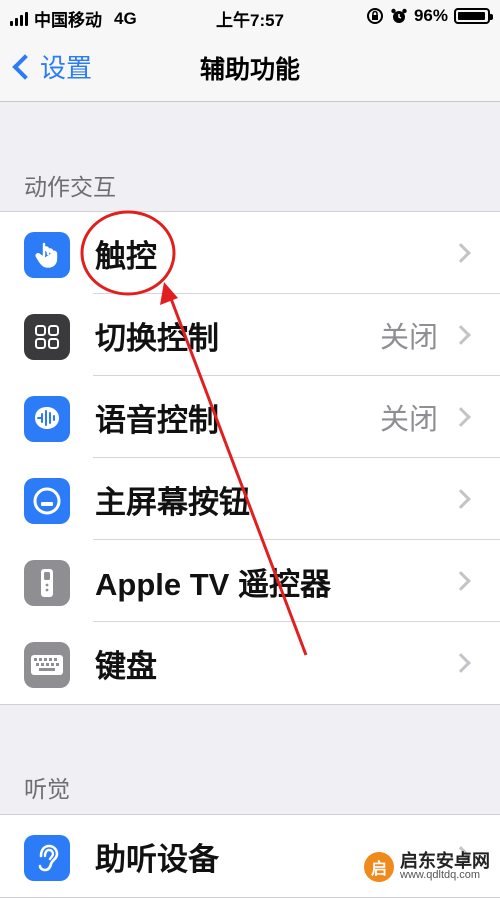 This screenshot has width=500, height=898. I want to click on battery-icon, so click(473, 16).